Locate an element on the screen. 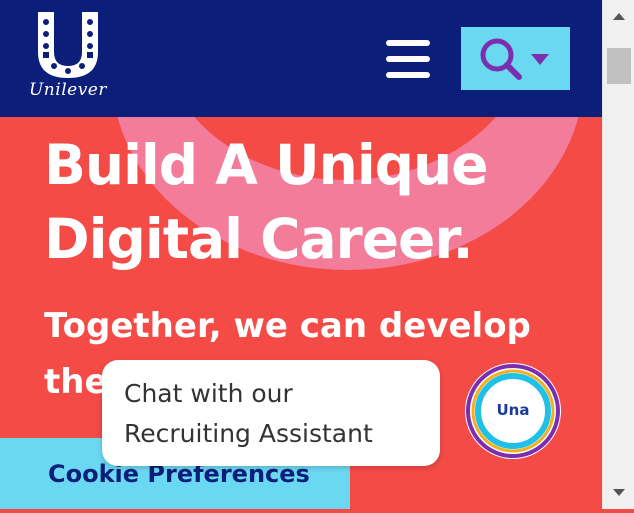 Image resolution: width=634 pixels, height=513 pixels. chat-assistant-launcher: Una is located at coordinates (513, 411).